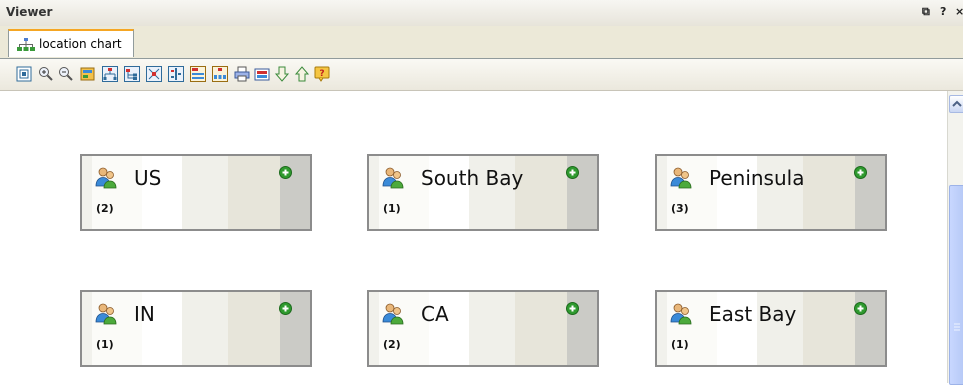 This screenshot has height=385, width=963. Describe the element at coordinates (957, 327) in the screenshot. I see `grip-icon` at that location.